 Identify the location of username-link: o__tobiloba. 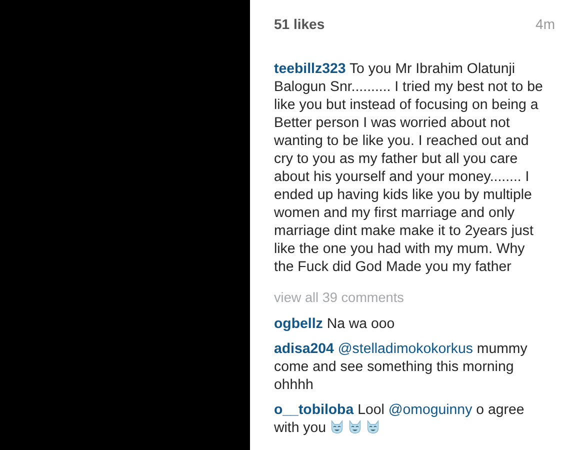
(314, 410).